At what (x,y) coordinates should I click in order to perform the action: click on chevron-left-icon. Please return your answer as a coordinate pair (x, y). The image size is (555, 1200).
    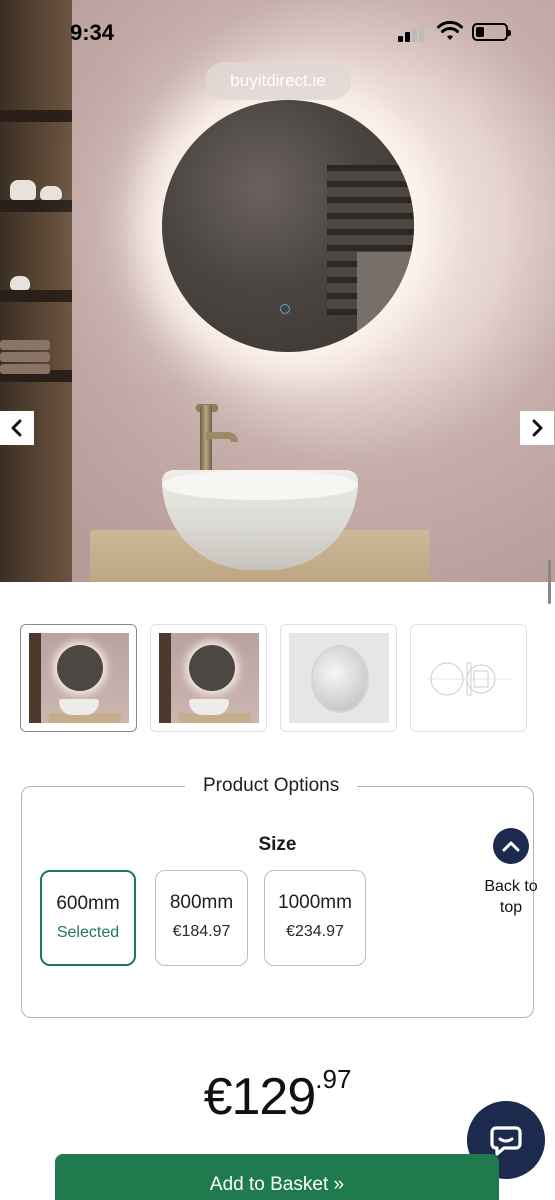
    Looking at the image, I should click on (16, 428).